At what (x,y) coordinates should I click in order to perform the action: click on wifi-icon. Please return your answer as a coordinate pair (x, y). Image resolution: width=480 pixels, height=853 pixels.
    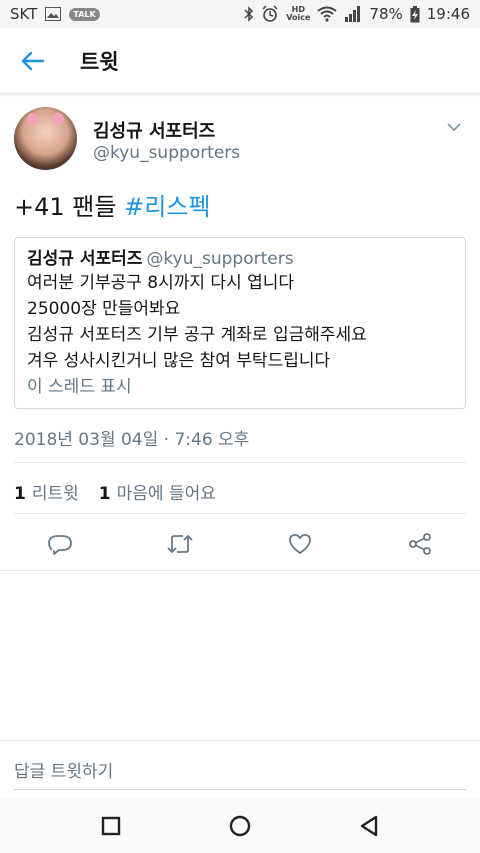
    Looking at the image, I should click on (327, 14).